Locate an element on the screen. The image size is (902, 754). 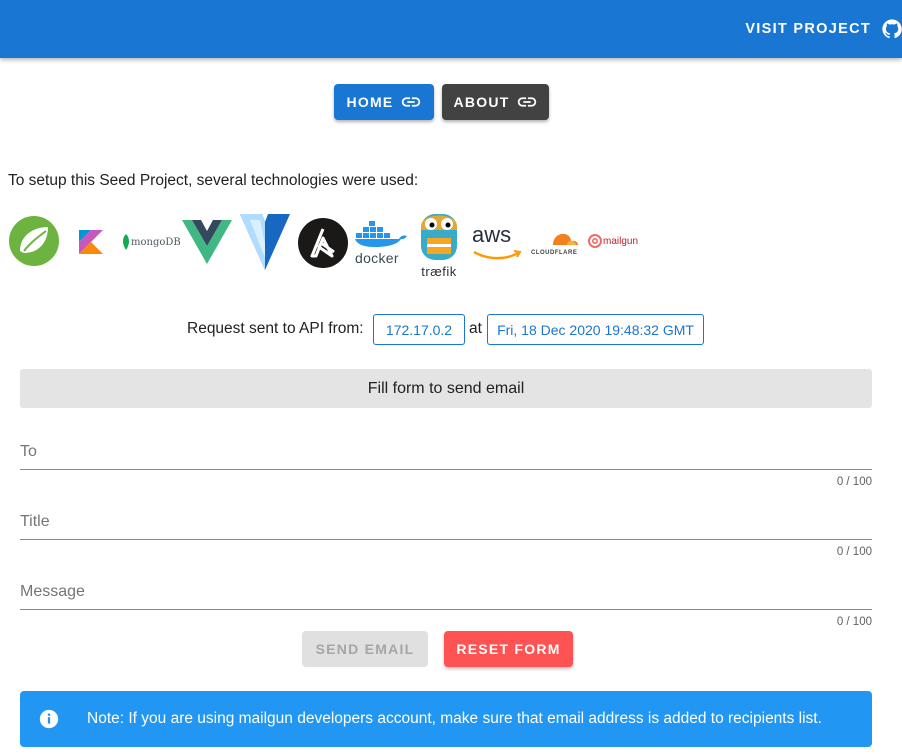
request-label: Request sent to API from: is located at coordinates (275, 328).